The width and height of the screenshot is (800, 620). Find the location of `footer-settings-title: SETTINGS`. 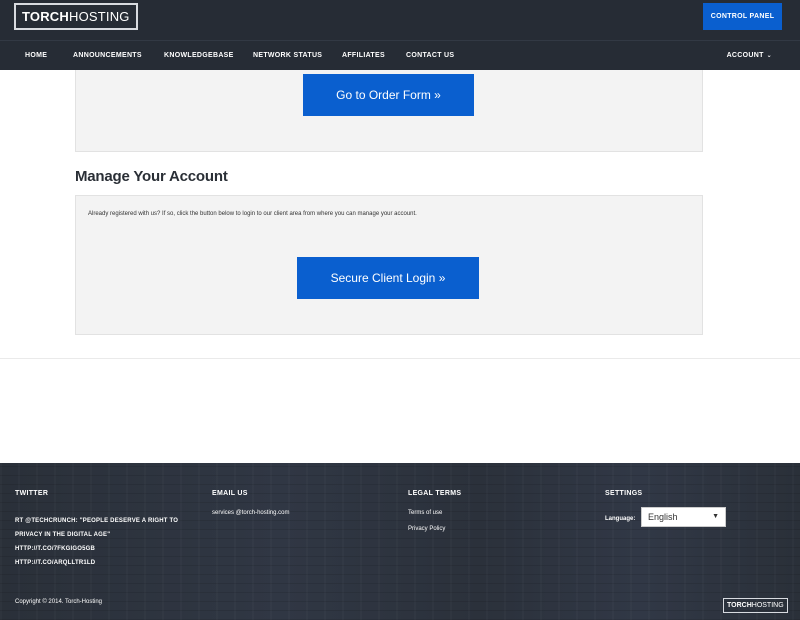

footer-settings-title: SETTINGS is located at coordinates (624, 493).